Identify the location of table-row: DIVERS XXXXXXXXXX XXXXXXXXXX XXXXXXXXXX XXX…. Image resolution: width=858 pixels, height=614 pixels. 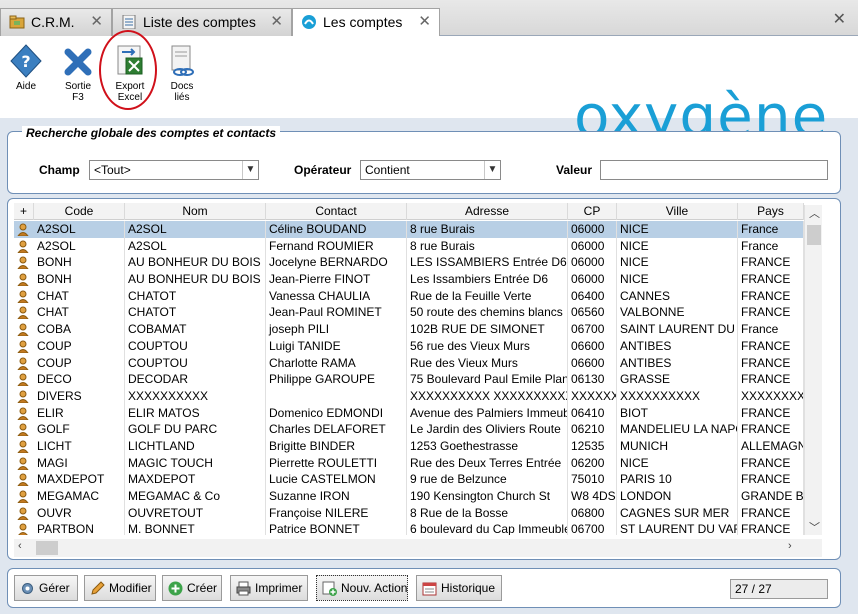
(409, 396).